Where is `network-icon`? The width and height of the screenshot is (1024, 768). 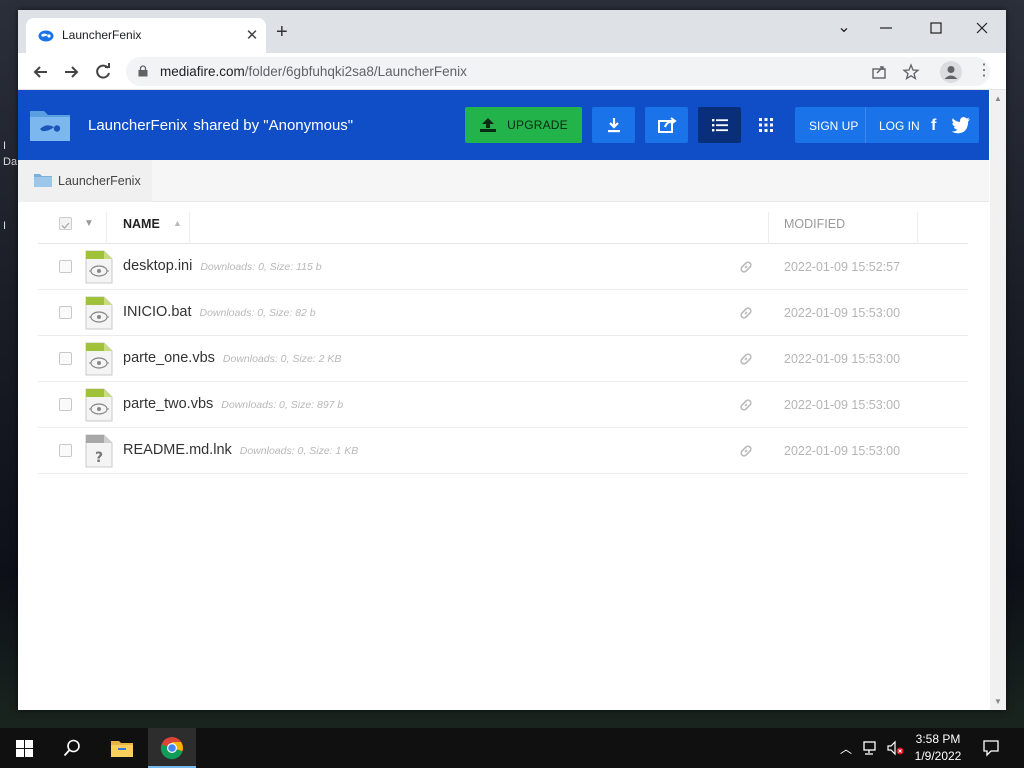
network-icon is located at coordinates (871, 748).